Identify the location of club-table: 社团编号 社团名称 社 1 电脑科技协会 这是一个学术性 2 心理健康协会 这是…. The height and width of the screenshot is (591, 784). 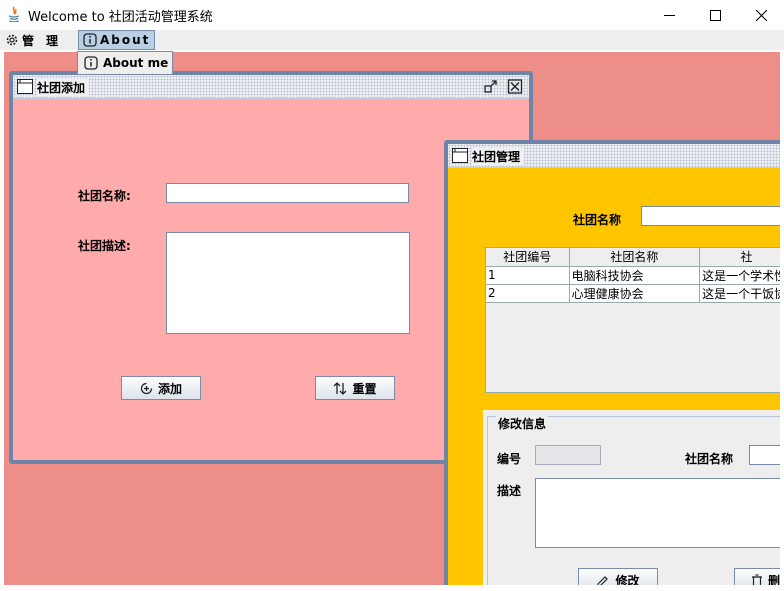
(634, 320).